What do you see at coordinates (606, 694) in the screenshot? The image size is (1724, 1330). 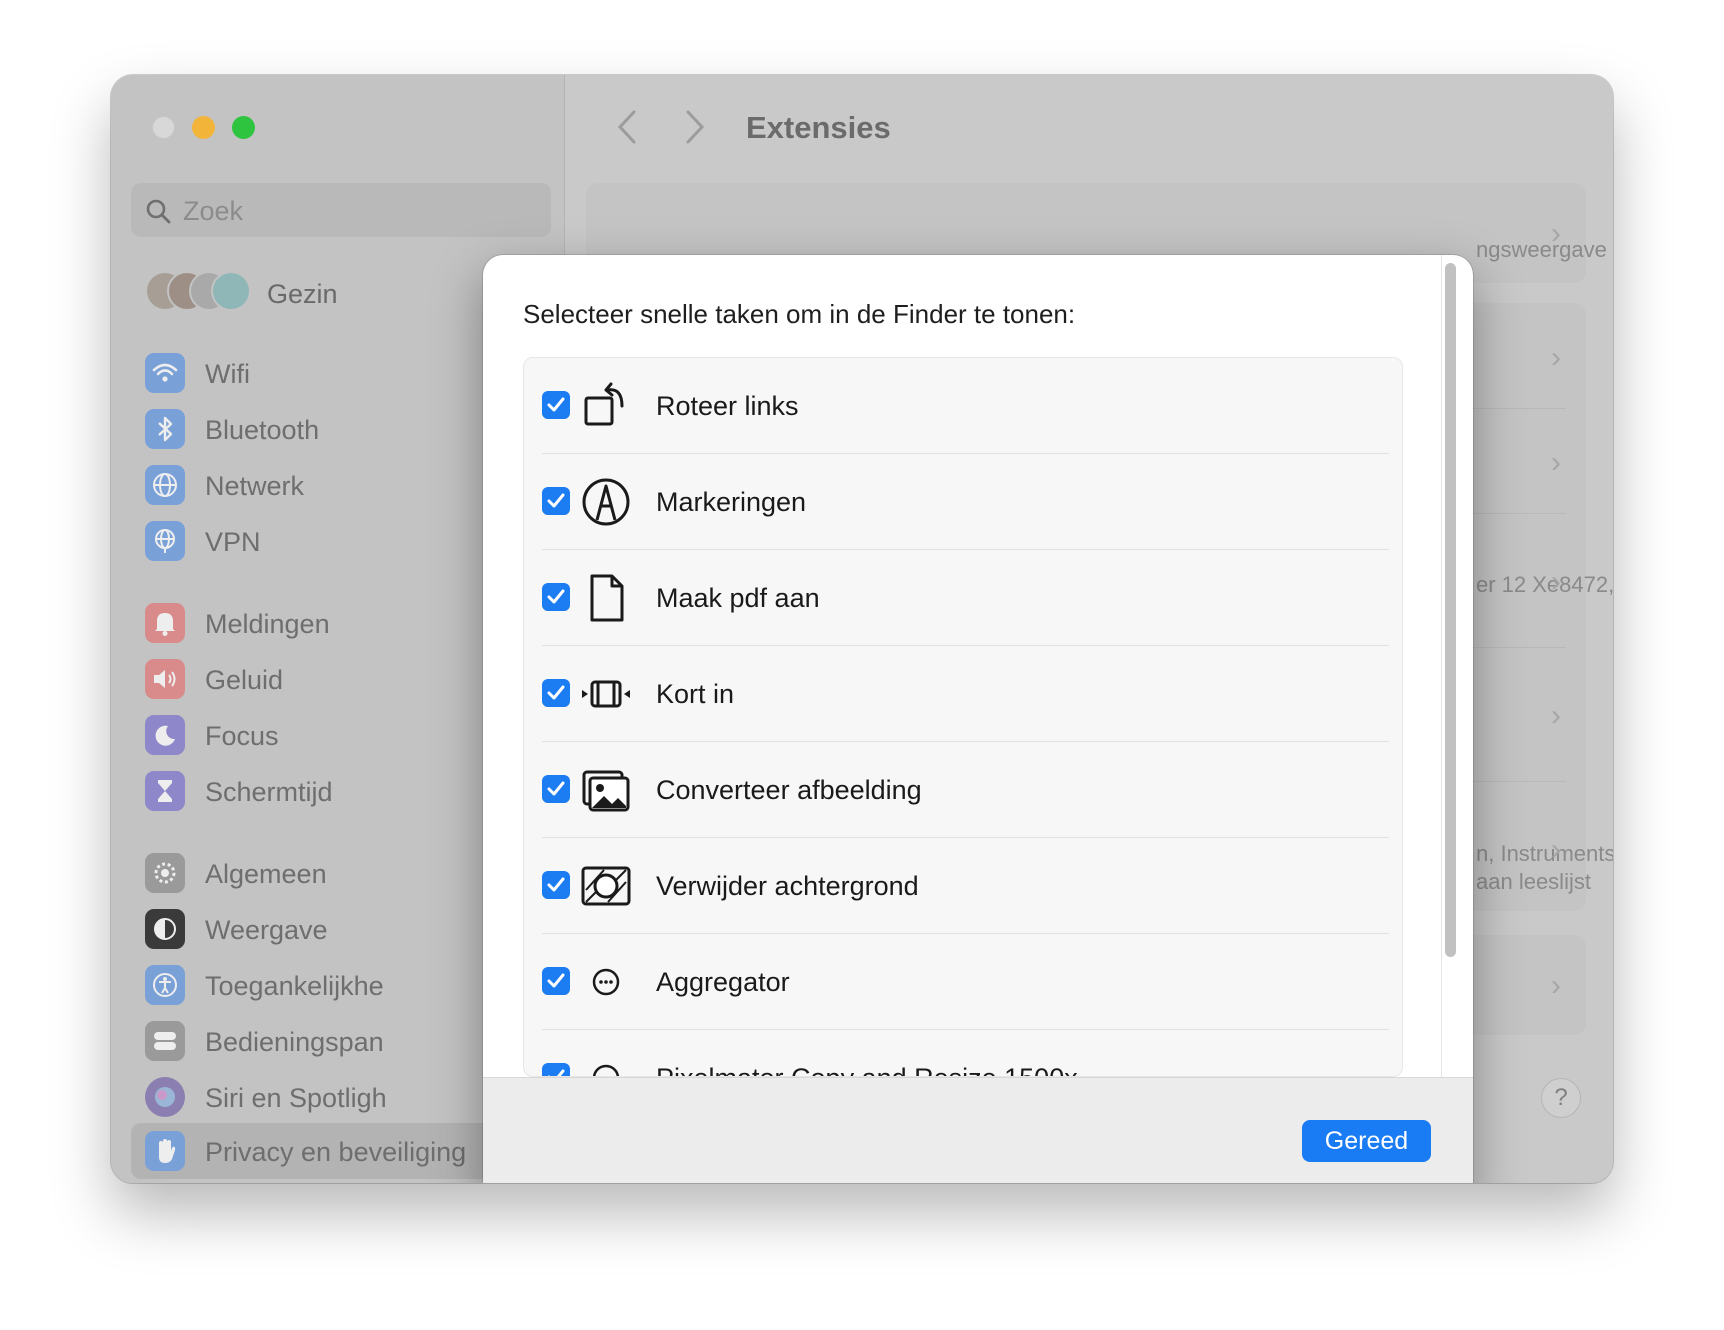 I see `trim-icon` at bounding box center [606, 694].